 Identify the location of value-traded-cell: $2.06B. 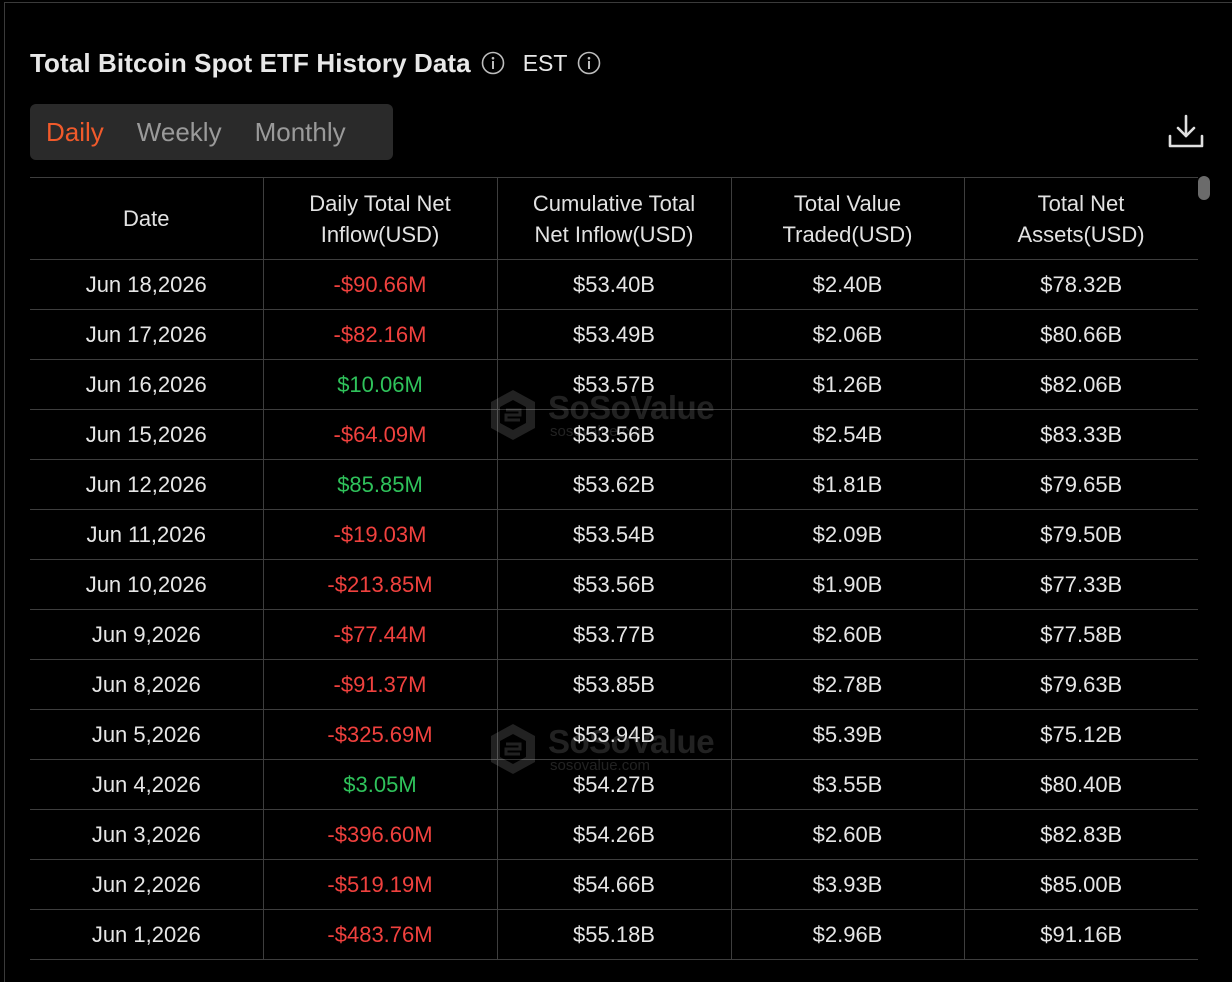
(848, 334).